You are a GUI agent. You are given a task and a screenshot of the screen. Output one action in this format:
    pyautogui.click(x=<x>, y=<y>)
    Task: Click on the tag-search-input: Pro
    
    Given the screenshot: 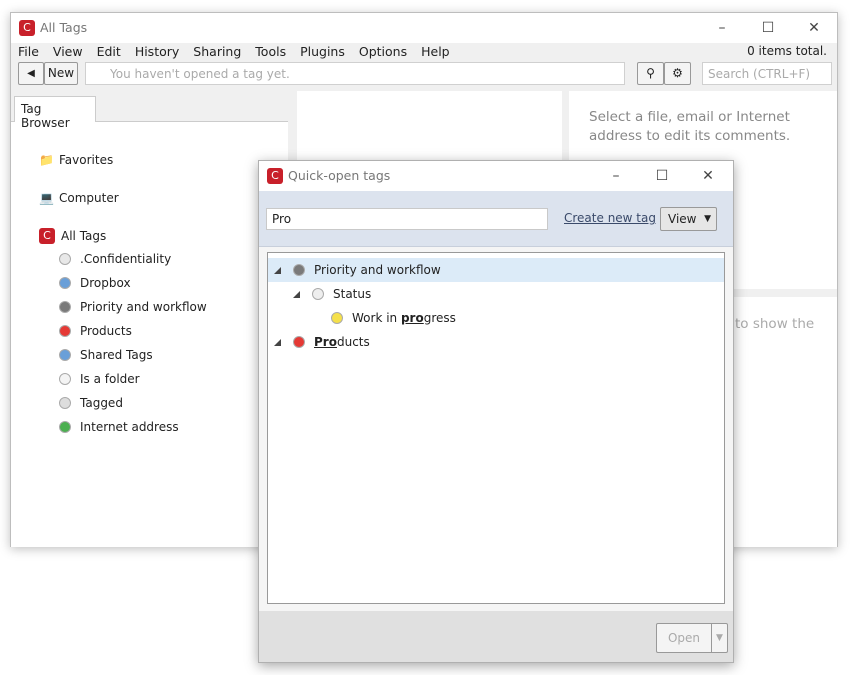 What is the action you would take?
    pyautogui.click(x=407, y=219)
    